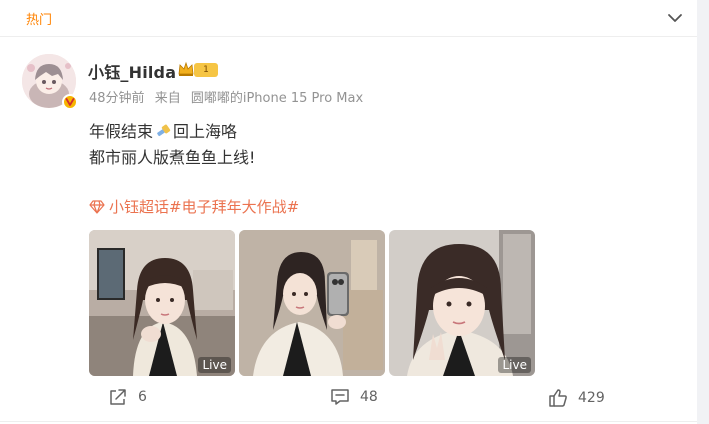 The image size is (709, 424). What do you see at coordinates (591, 398) in the screenshot?
I see `like-count: 429` at bounding box center [591, 398].